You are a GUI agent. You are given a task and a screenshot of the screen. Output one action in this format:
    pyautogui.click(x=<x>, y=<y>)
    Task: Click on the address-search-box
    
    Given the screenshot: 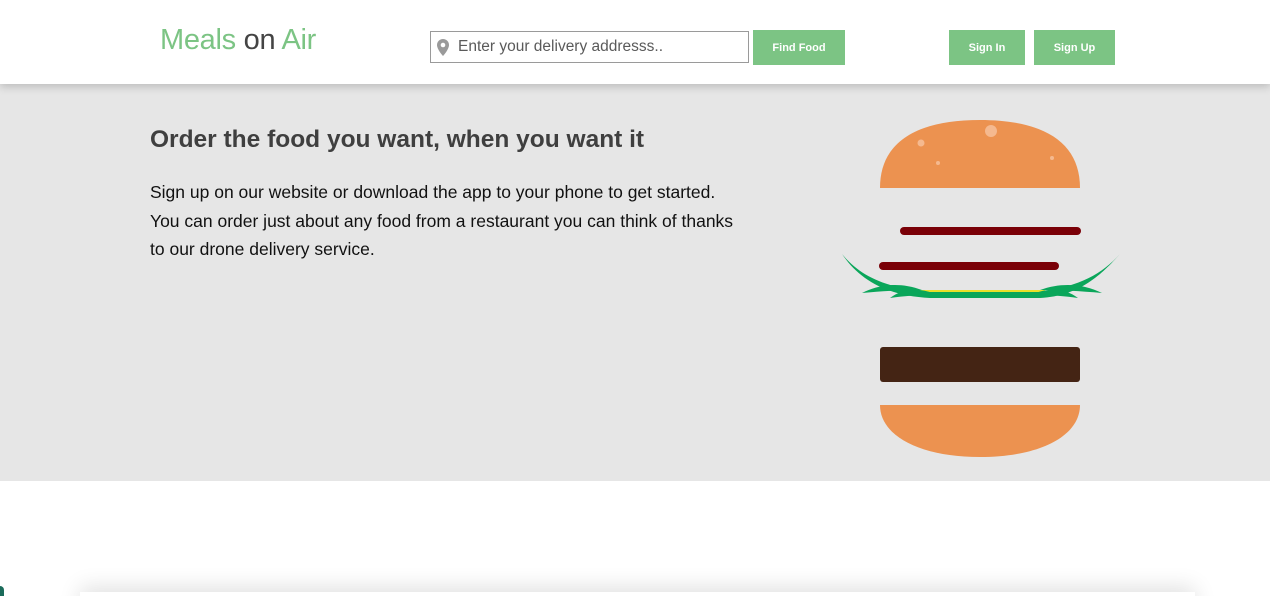 What is the action you would take?
    pyautogui.click(x=589, y=47)
    